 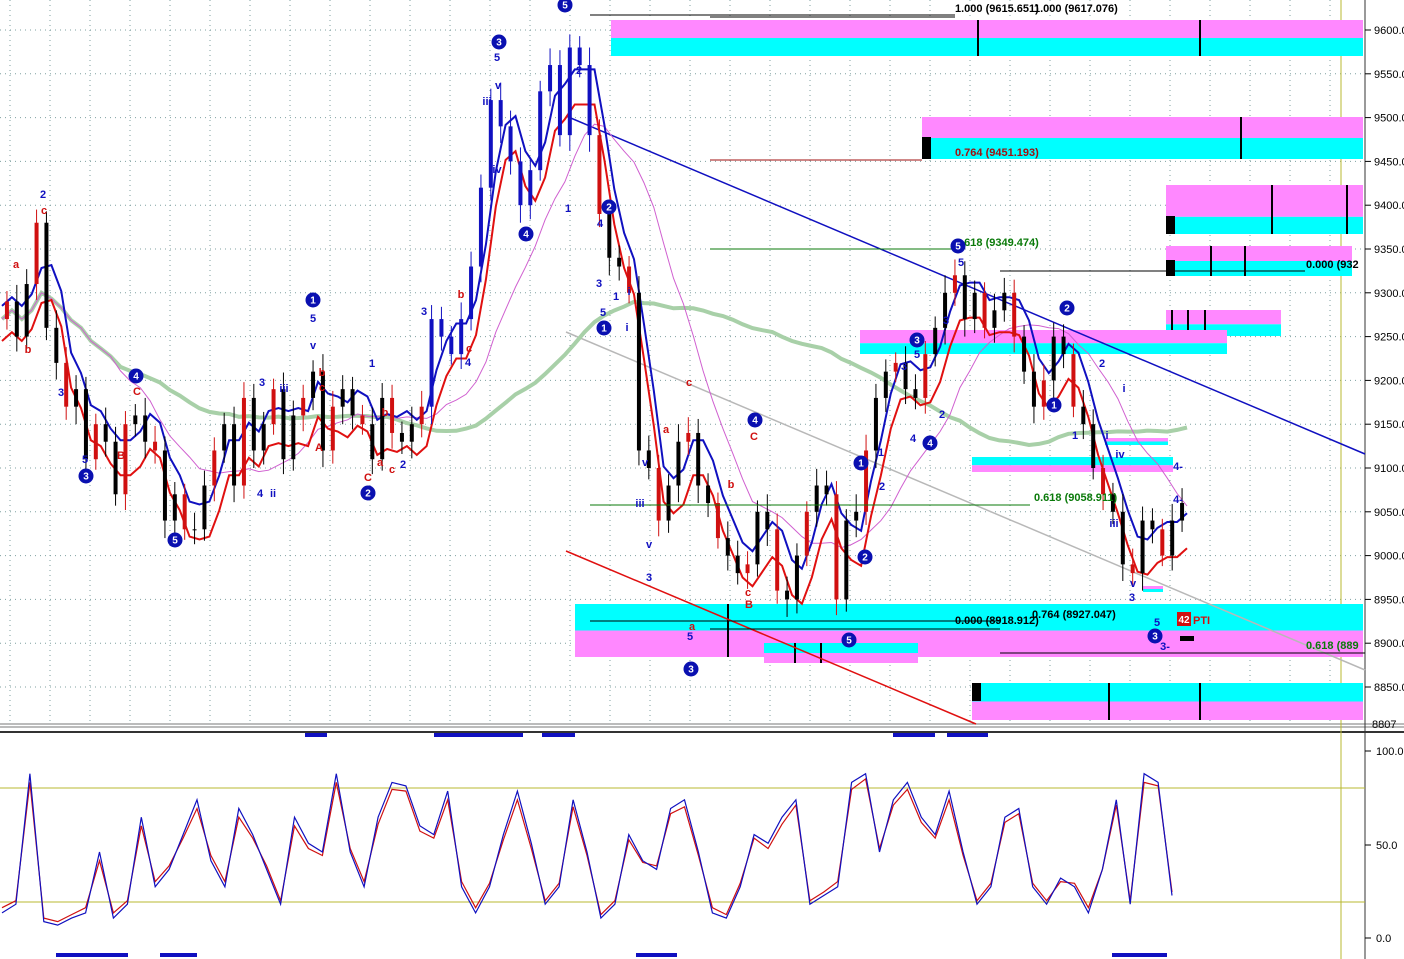 I want to click on fib-label-f618c: 0.618 (889, so click(x=1332, y=646).